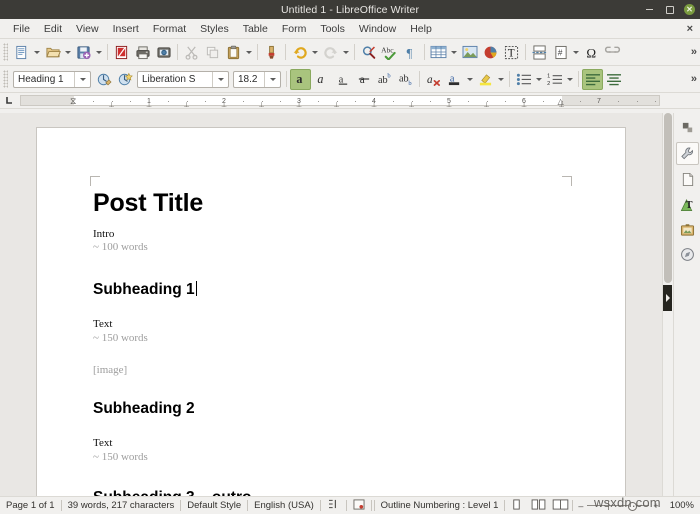 The image size is (700, 514). Describe the element at coordinates (284, 505) in the screenshot. I see `status-language: English (USA)` at that location.